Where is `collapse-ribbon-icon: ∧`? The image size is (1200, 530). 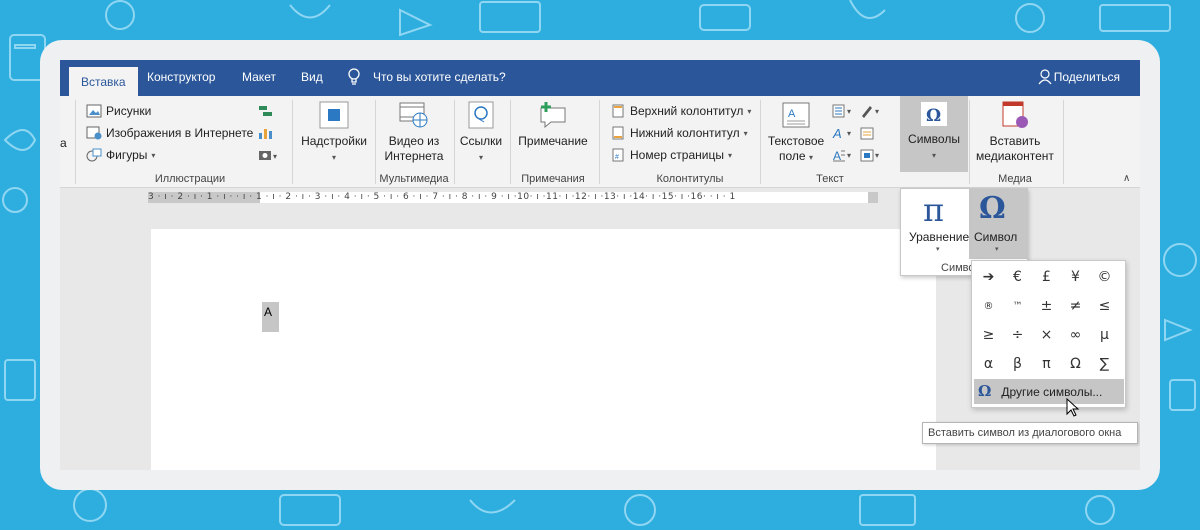
collapse-ribbon-icon: ∧ is located at coordinates (1126, 178).